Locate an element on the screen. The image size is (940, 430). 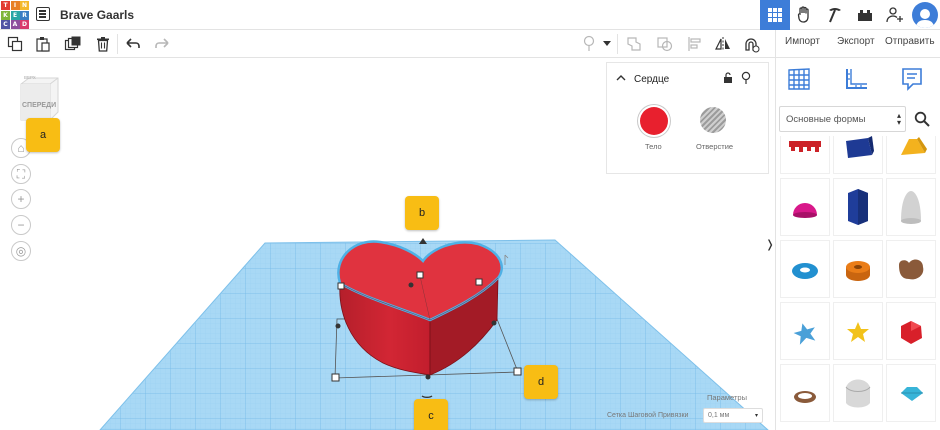
shape-half-sphere is located at coordinates (805, 207).